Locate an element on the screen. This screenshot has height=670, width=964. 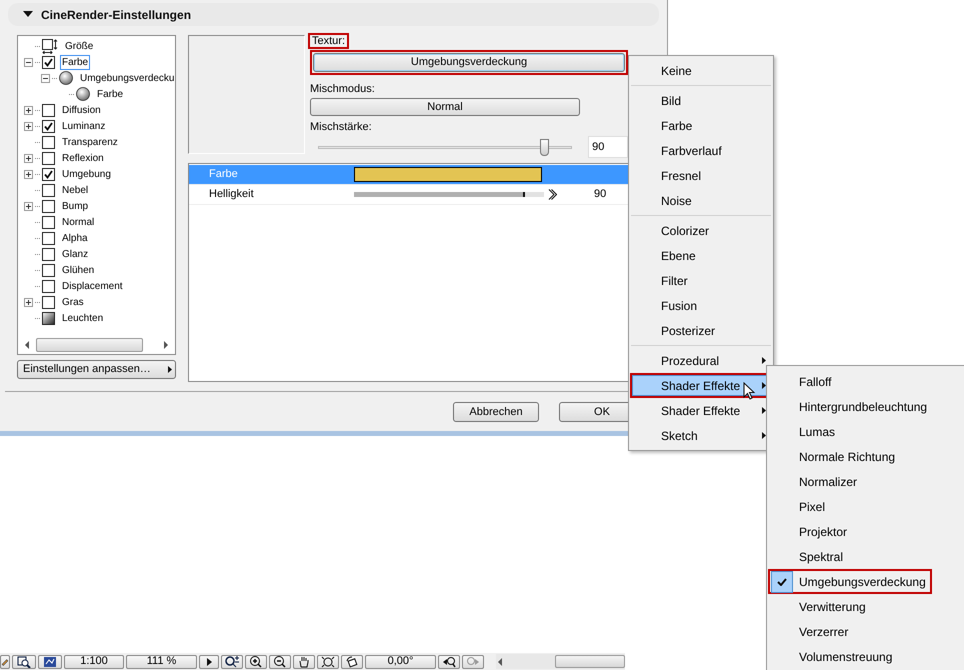
blend-mode-label: Mischmodus: is located at coordinates (343, 89).